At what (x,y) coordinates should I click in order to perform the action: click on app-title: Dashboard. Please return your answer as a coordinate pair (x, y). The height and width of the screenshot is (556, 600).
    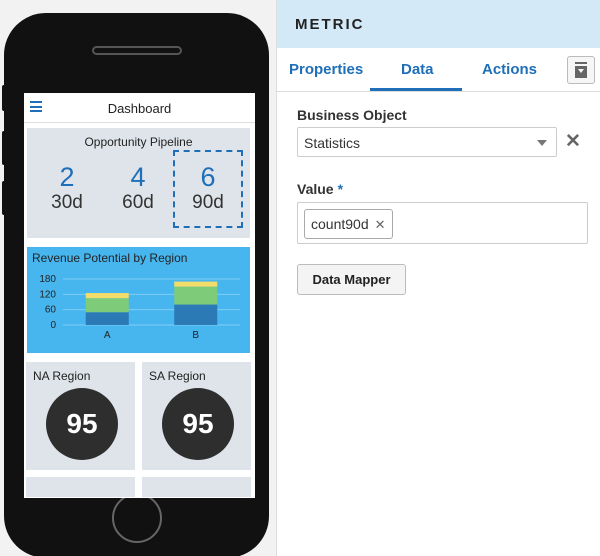
    Looking at the image, I should click on (139, 108).